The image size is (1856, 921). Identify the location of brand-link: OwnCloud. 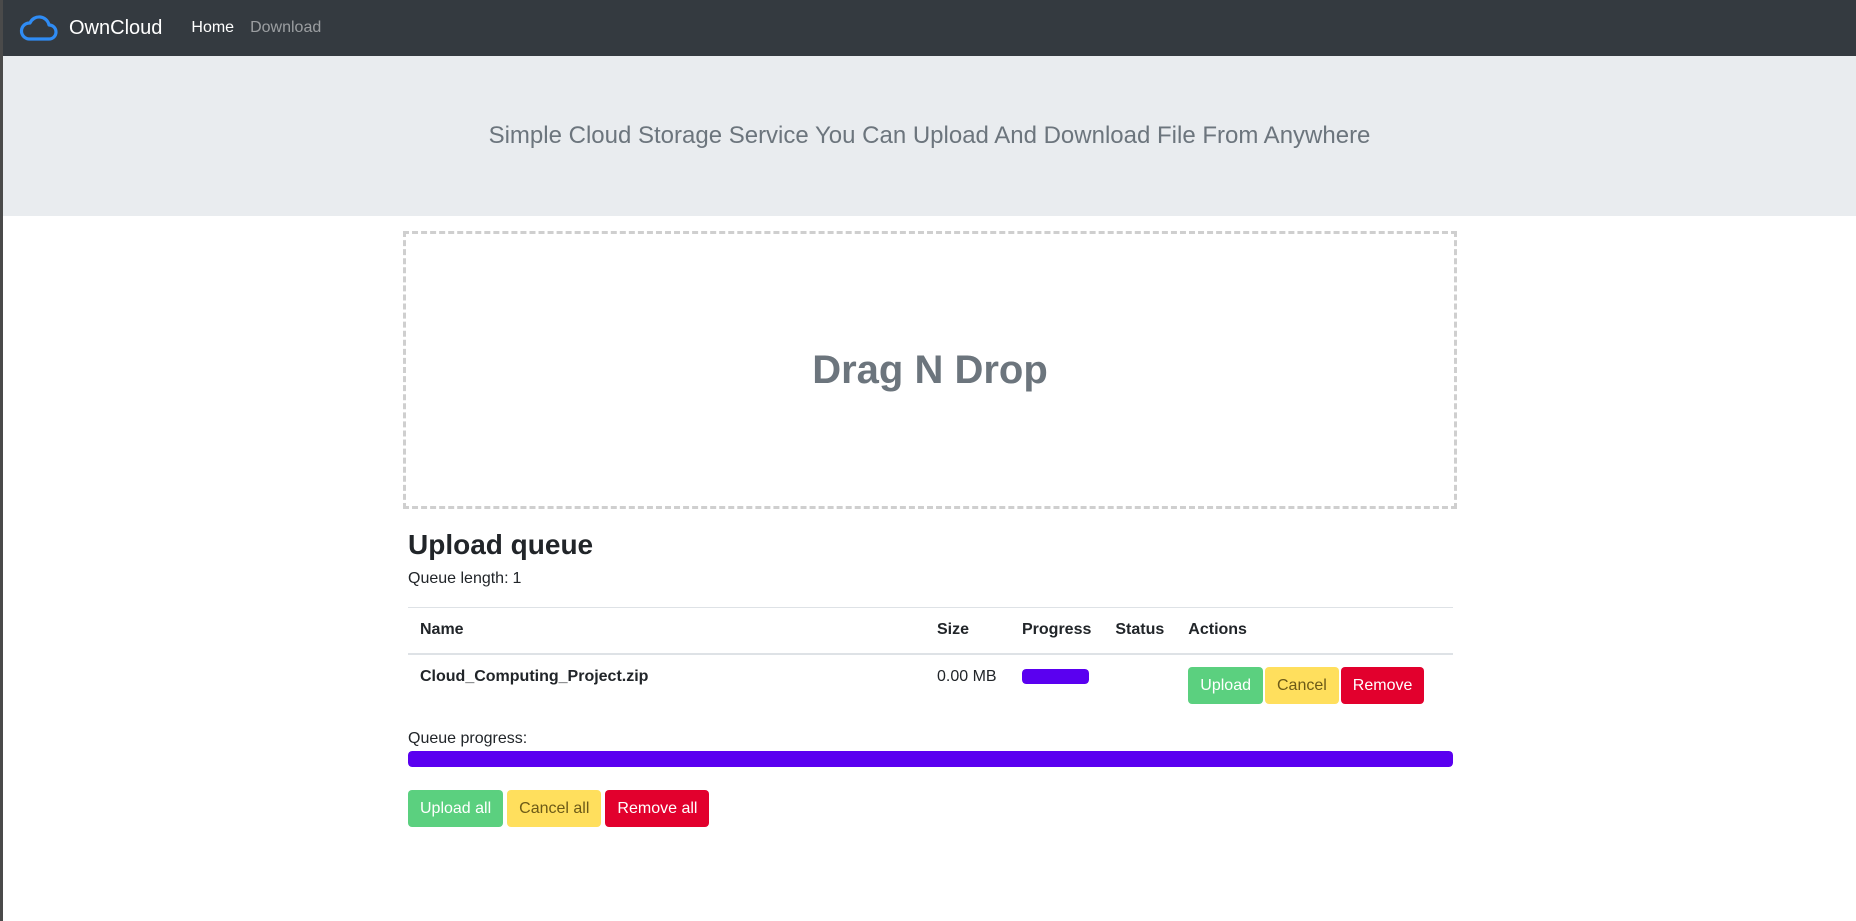
(90, 28).